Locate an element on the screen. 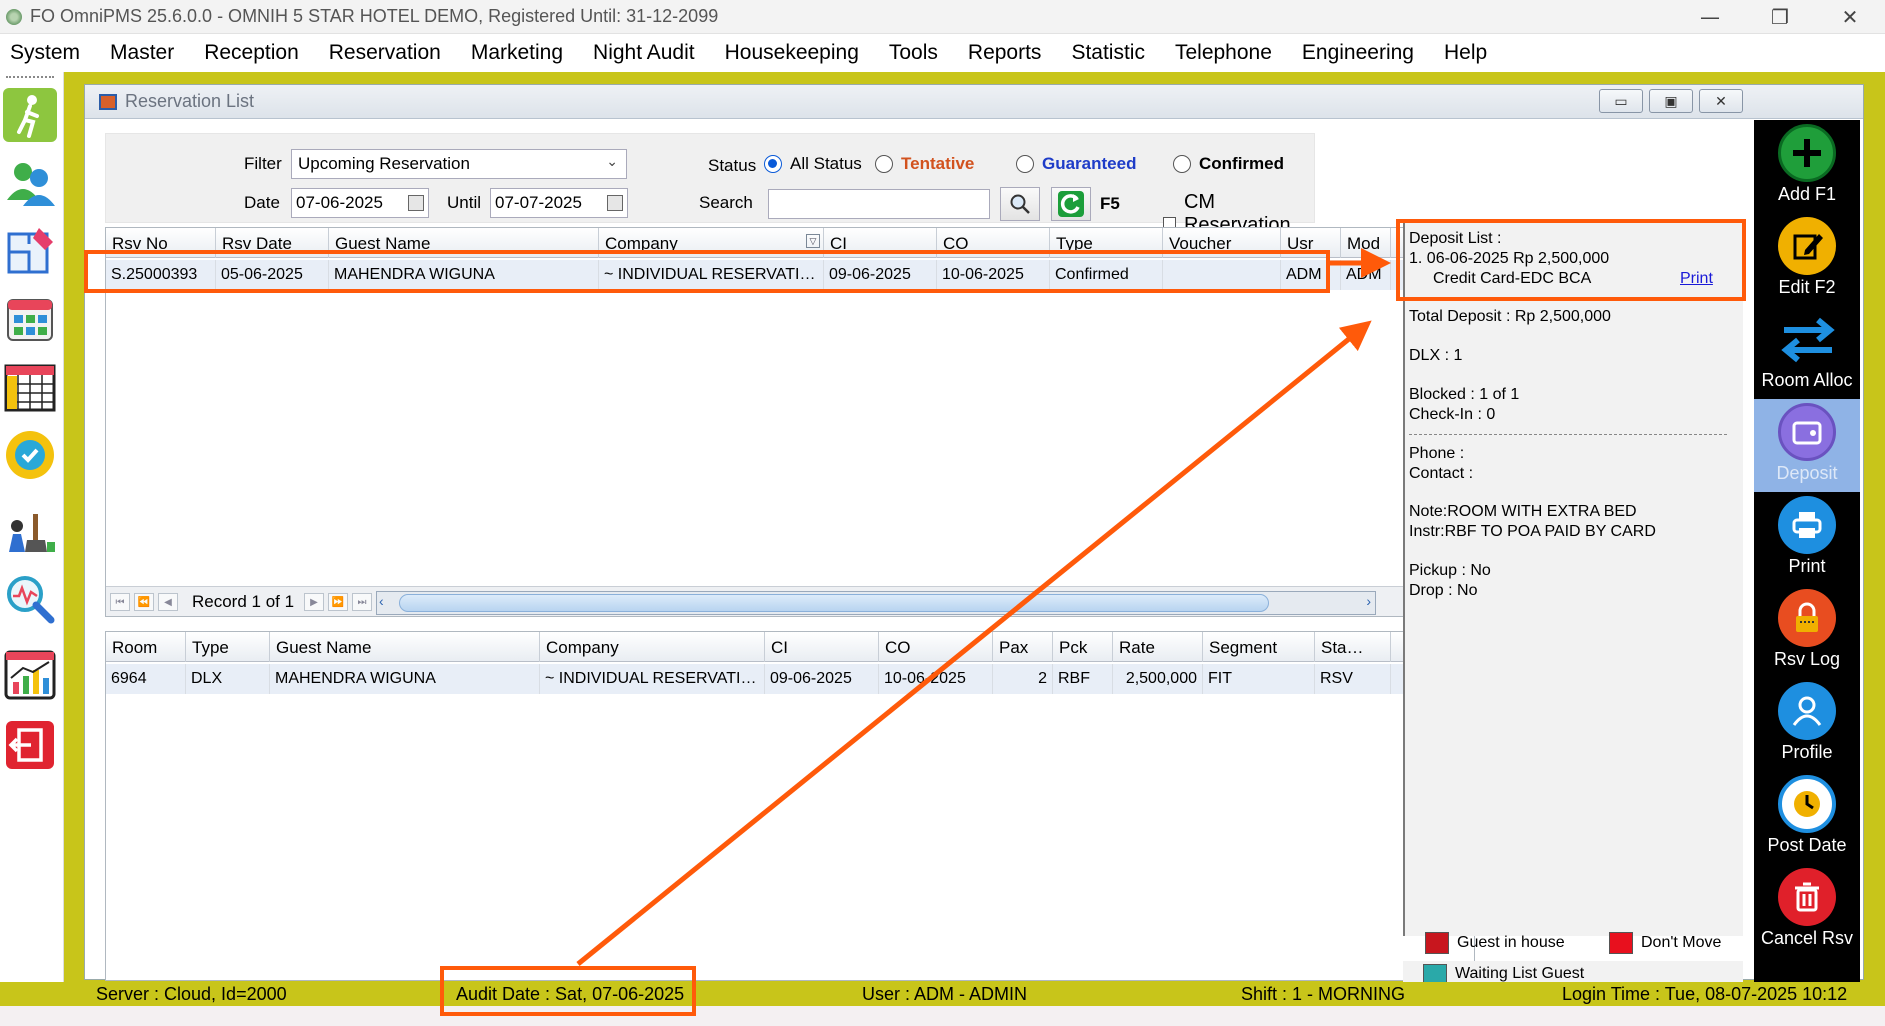 Image resolution: width=1885 pixels, height=1026 pixels. menu-master: Master is located at coordinates (142, 53).